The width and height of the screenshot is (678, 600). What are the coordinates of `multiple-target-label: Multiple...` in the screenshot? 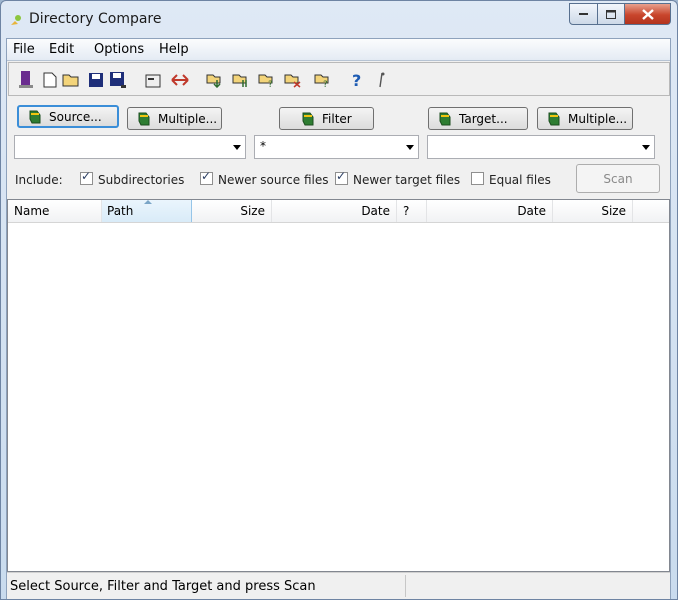 It's located at (598, 118).